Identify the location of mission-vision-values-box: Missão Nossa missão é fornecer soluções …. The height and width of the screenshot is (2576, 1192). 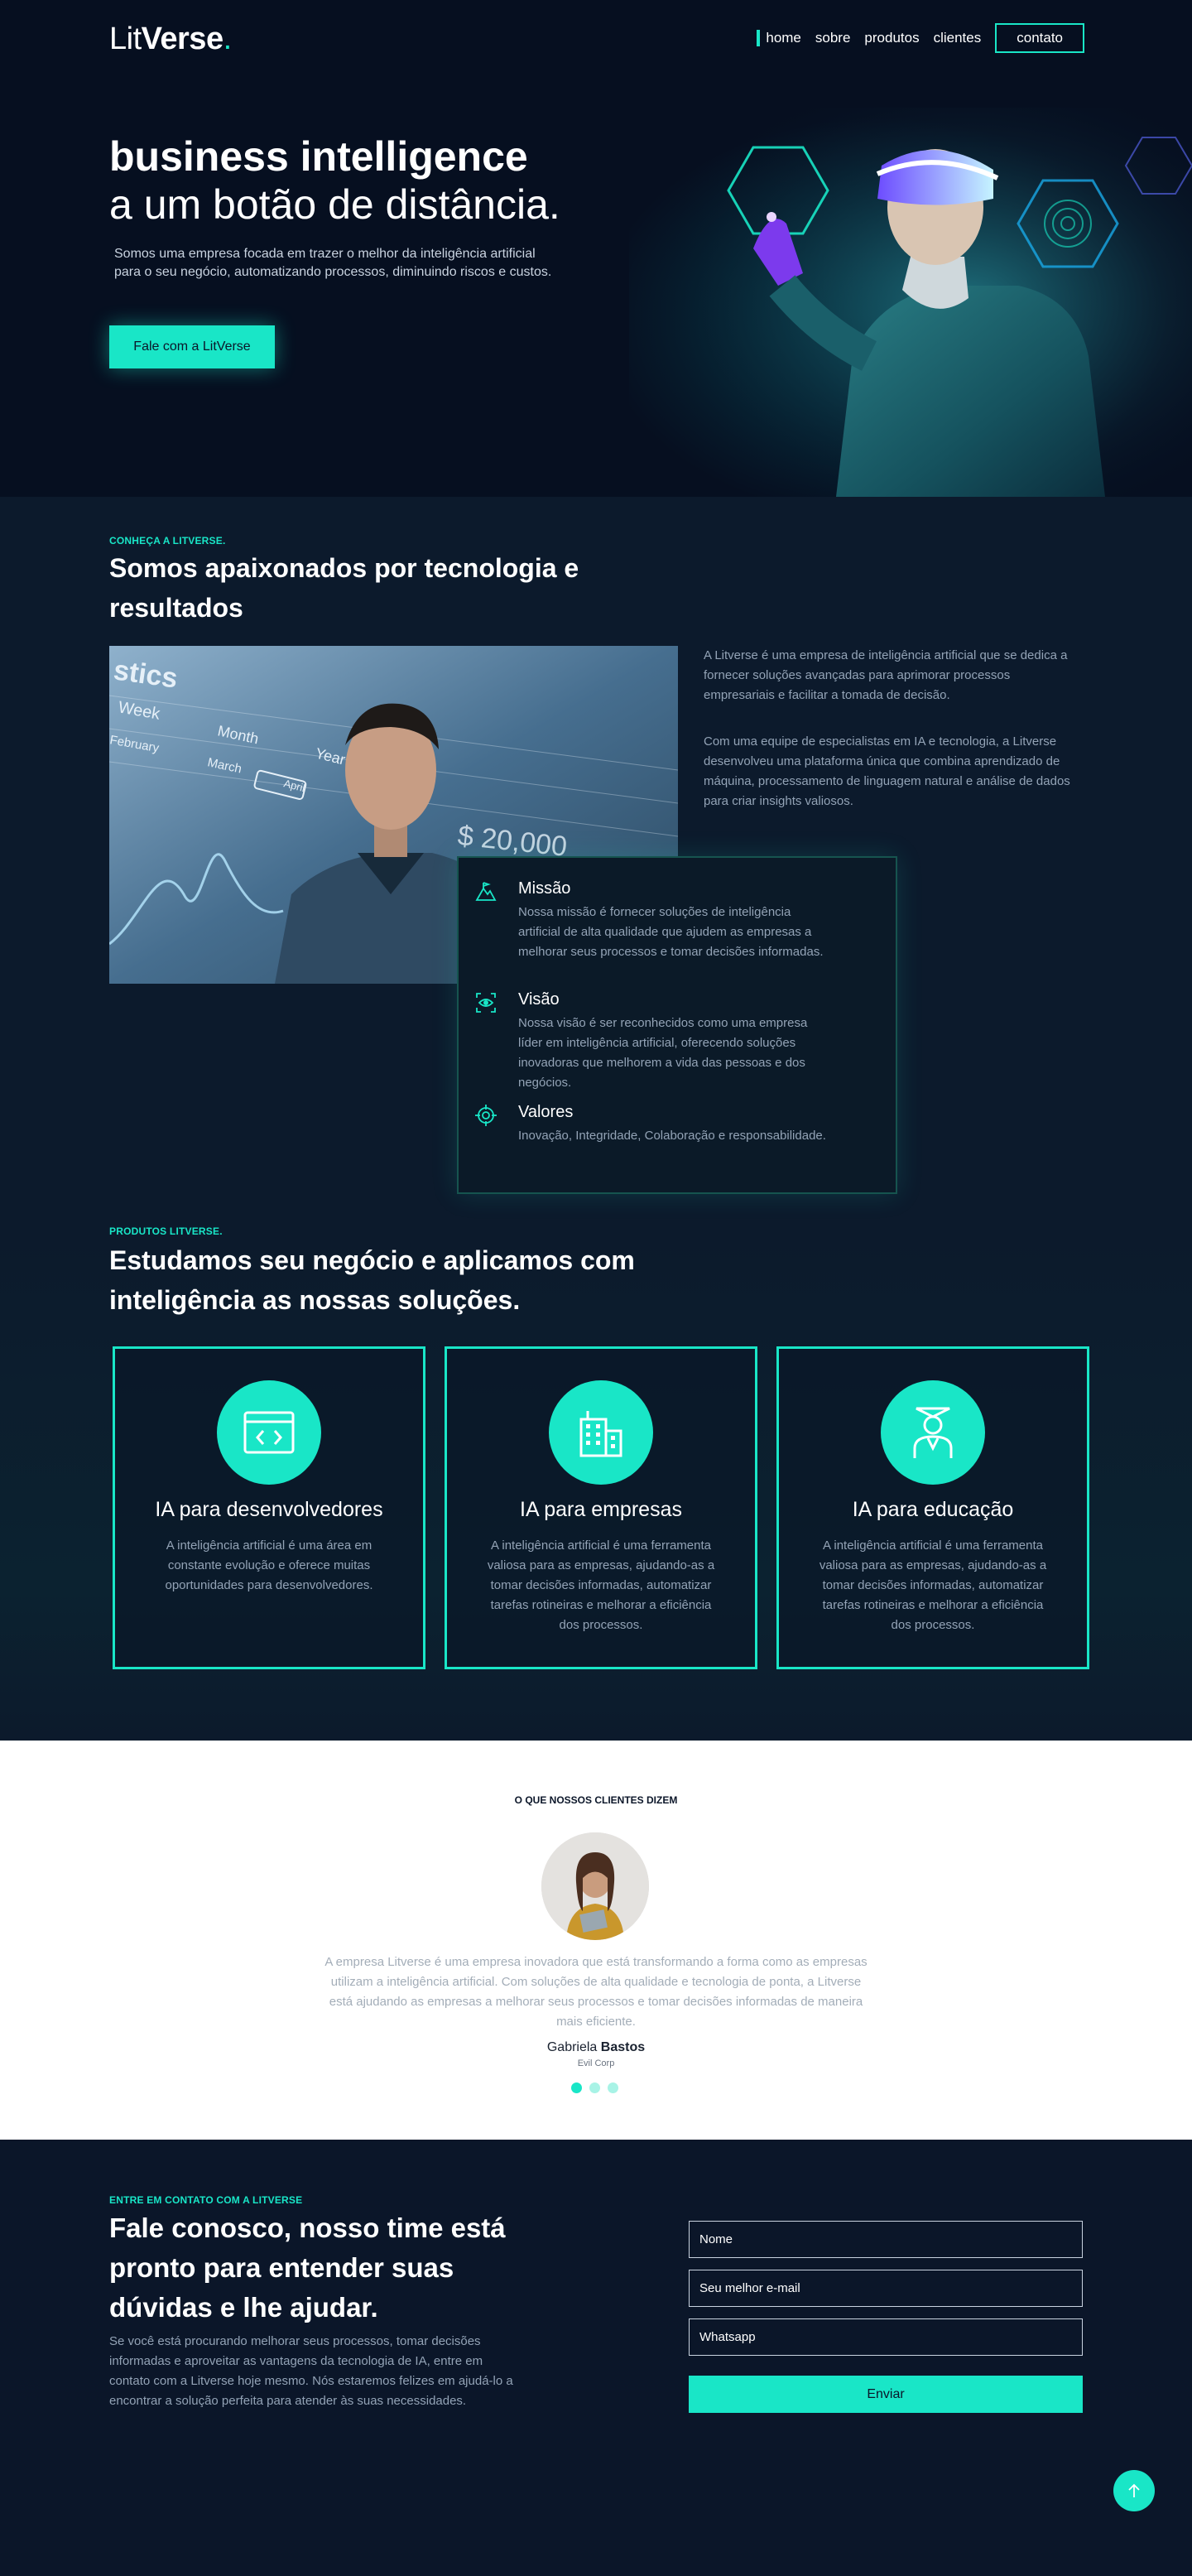
(677, 1025).